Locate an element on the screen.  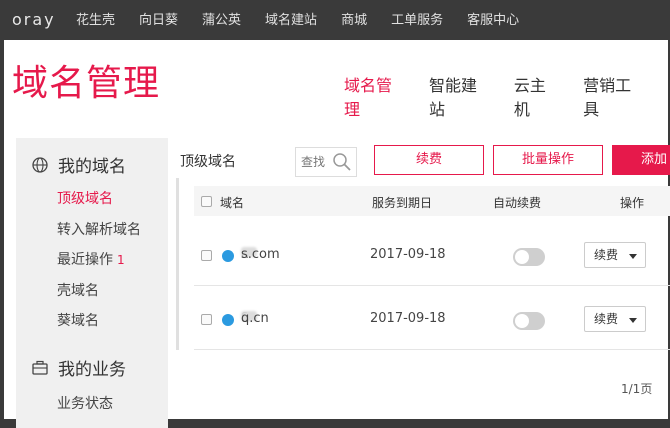
mainnav-marketing: 营销工具 is located at coordinates (614, 96).